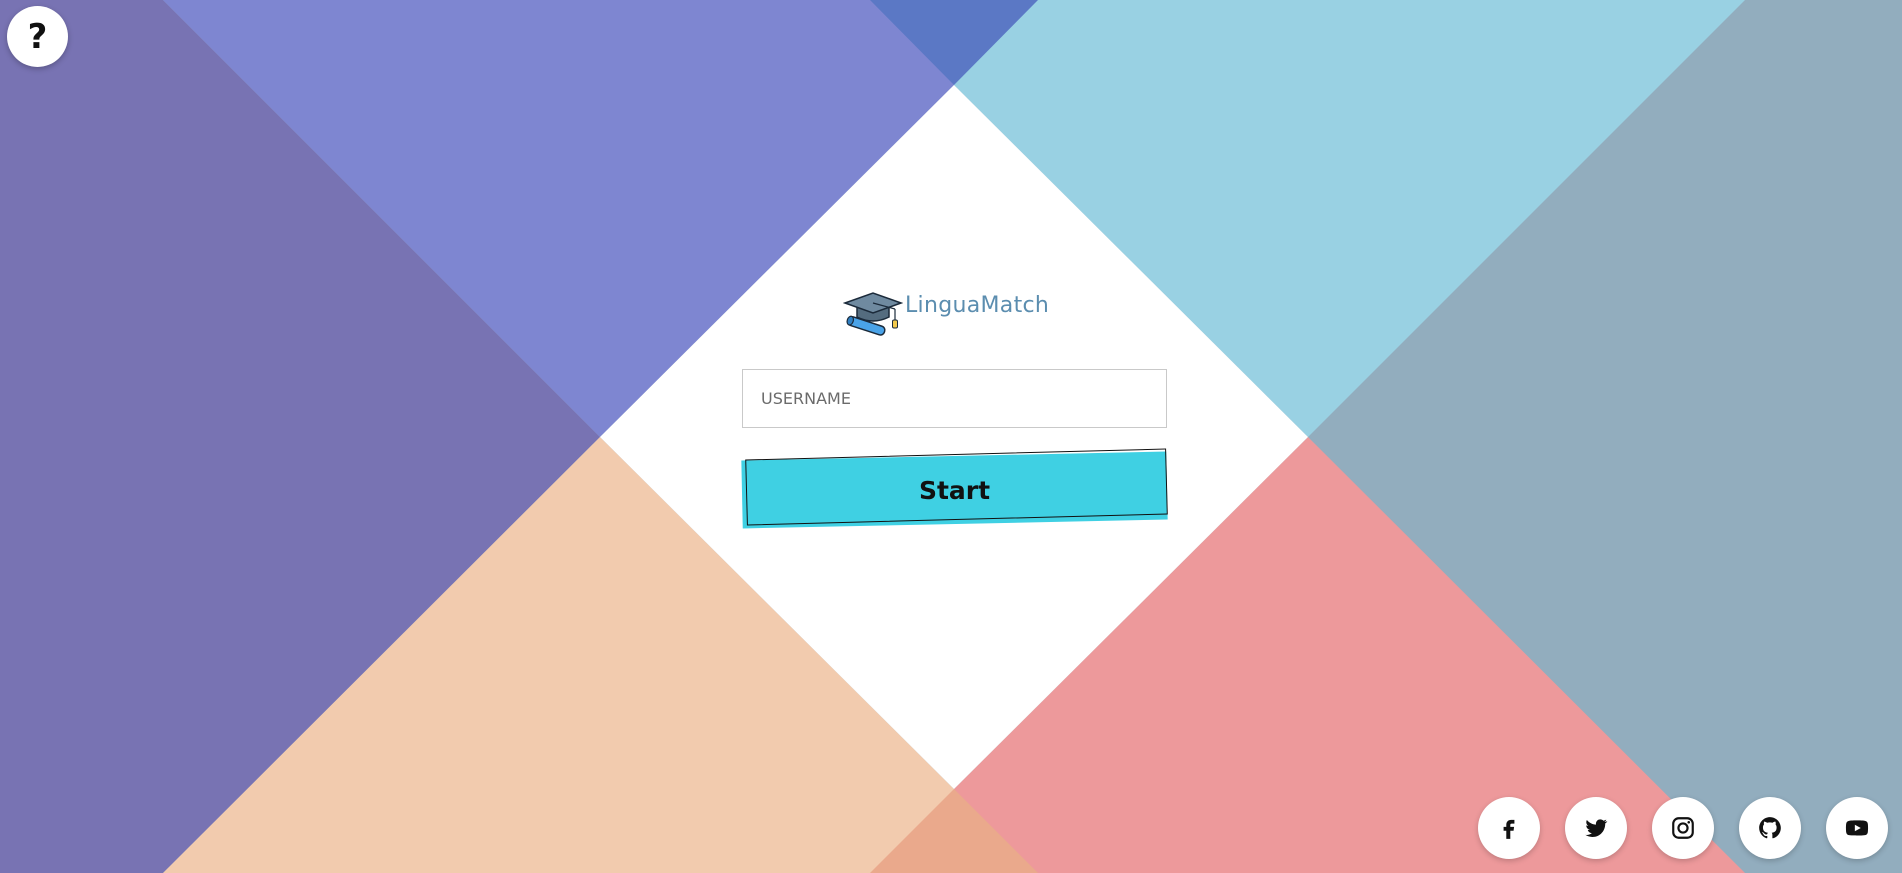  Describe the element at coordinates (977, 305) in the screenshot. I see `app-name: LinguaMatch` at that location.